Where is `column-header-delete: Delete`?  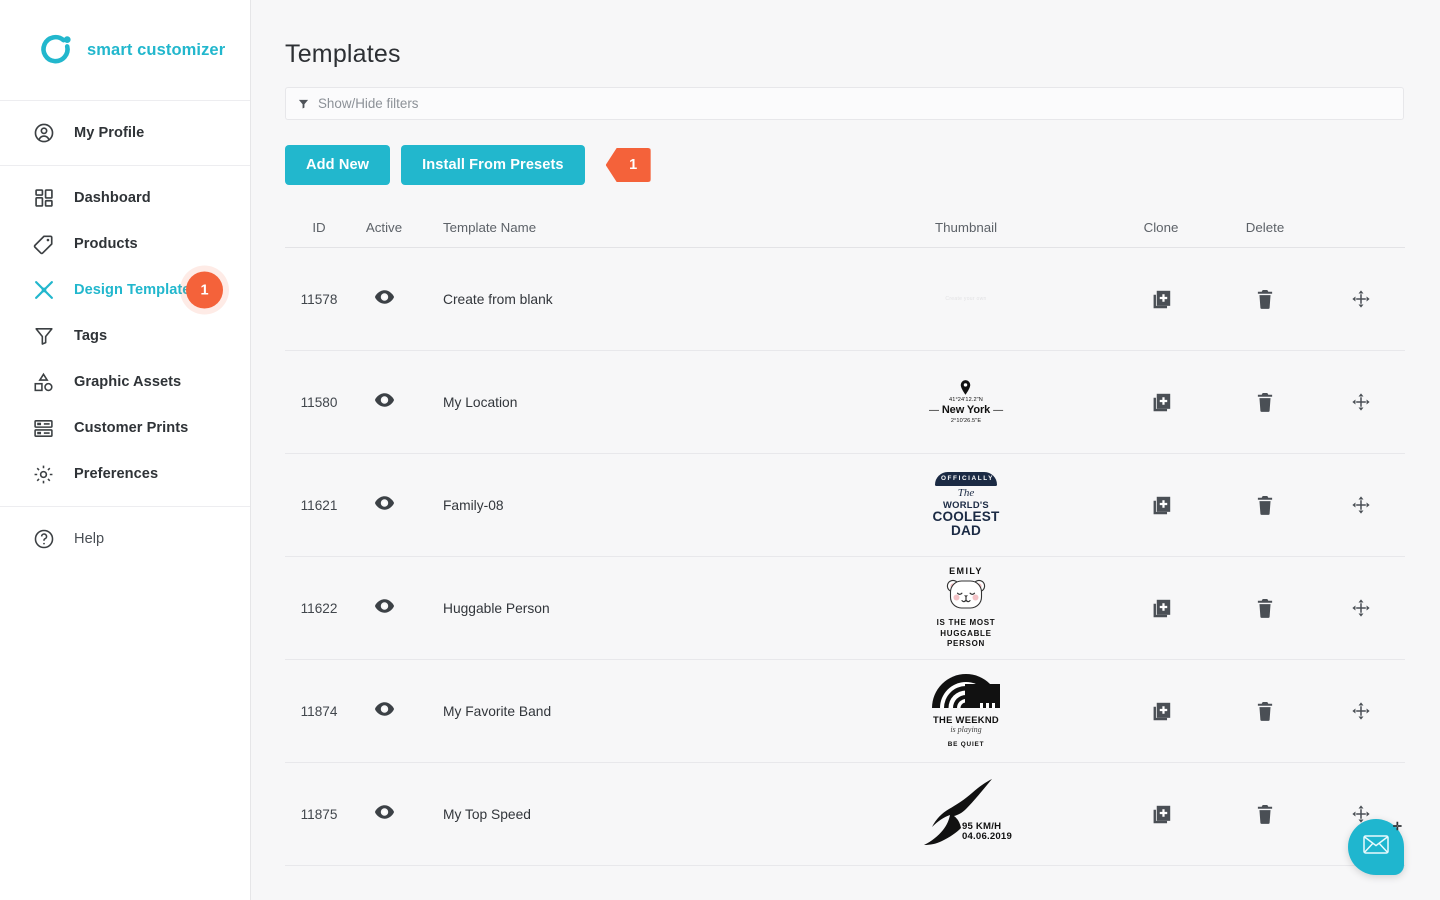 column-header-delete: Delete is located at coordinates (1265, 227).